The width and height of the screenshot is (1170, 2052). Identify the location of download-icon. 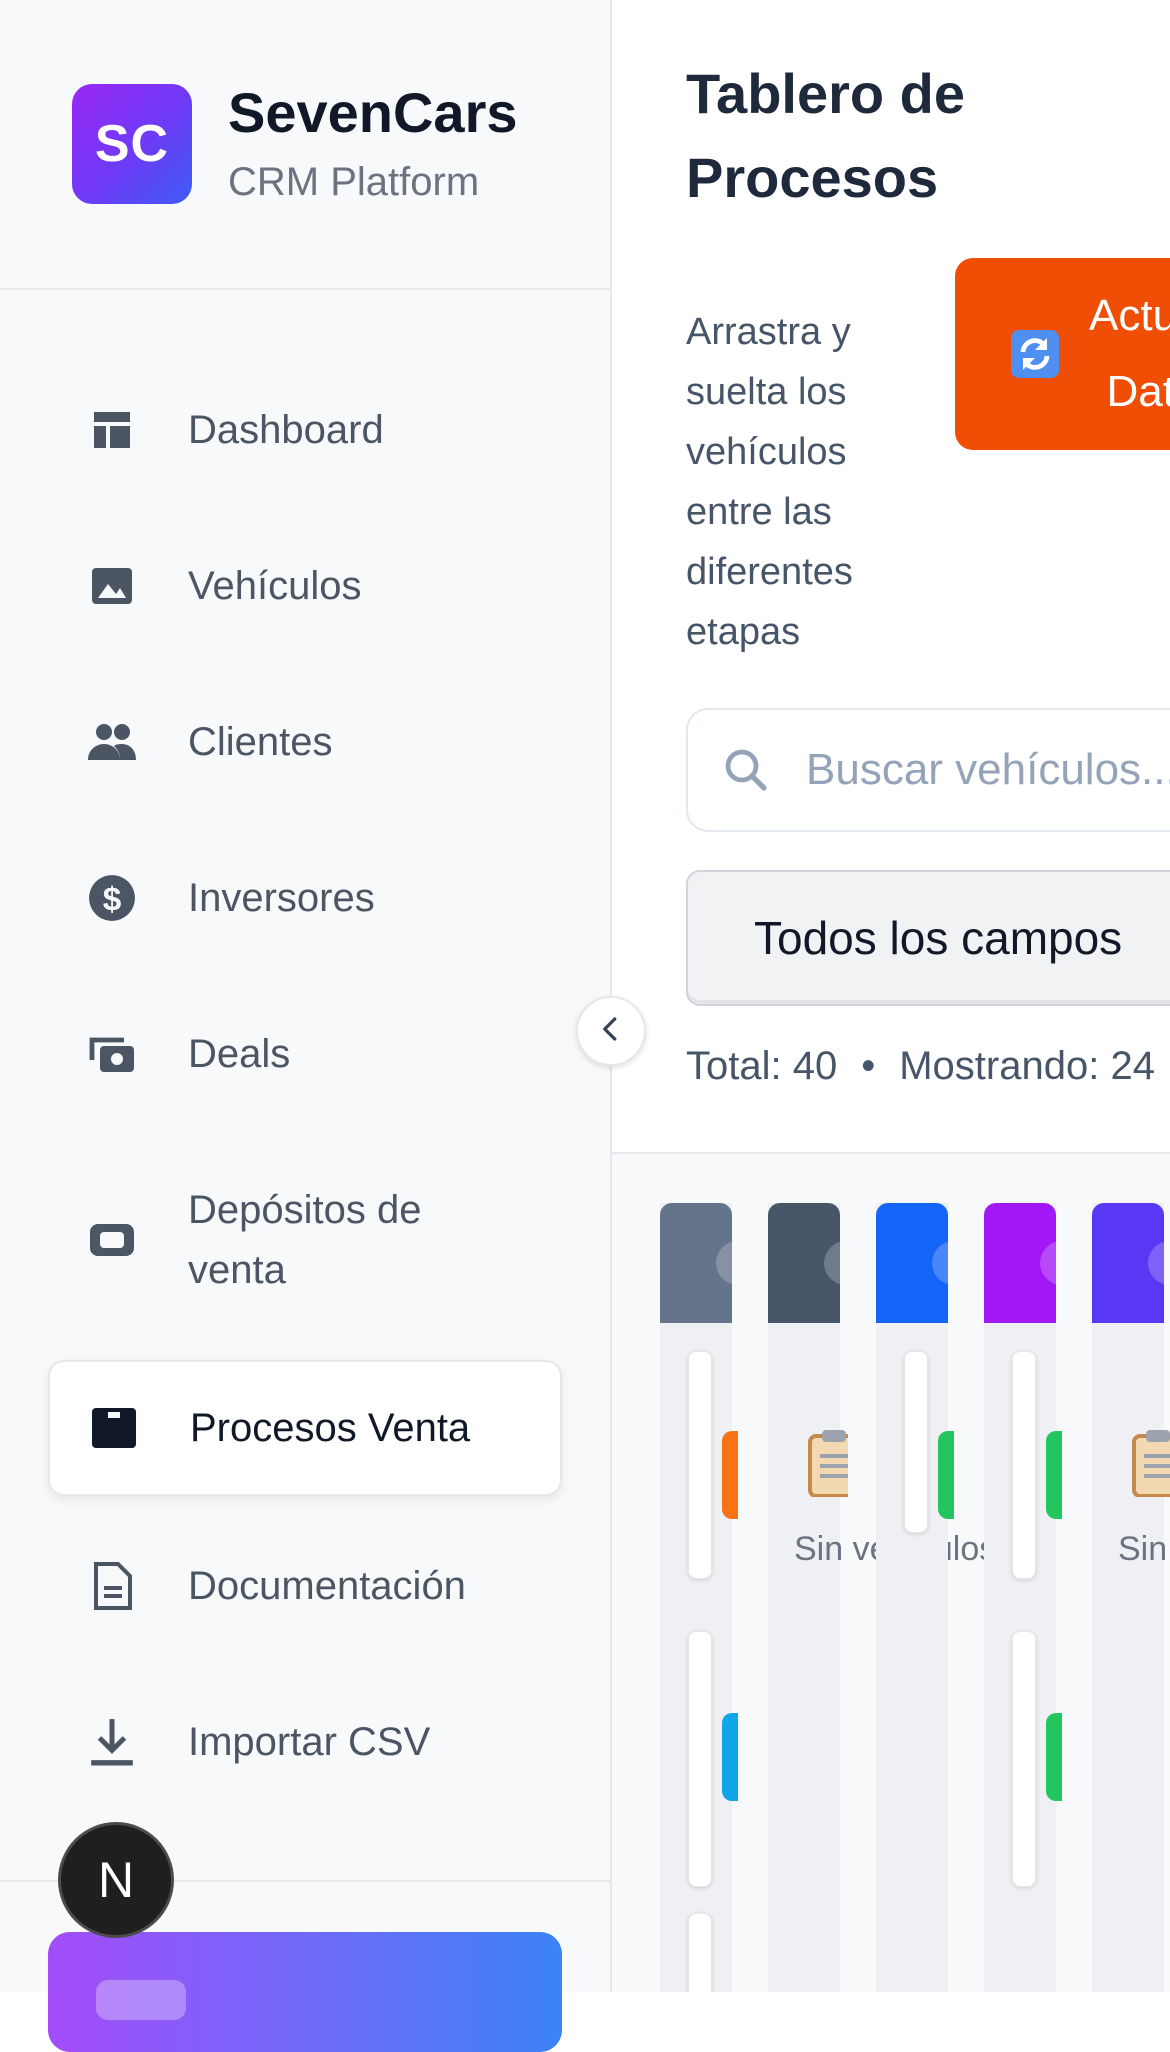
(112, 1742).